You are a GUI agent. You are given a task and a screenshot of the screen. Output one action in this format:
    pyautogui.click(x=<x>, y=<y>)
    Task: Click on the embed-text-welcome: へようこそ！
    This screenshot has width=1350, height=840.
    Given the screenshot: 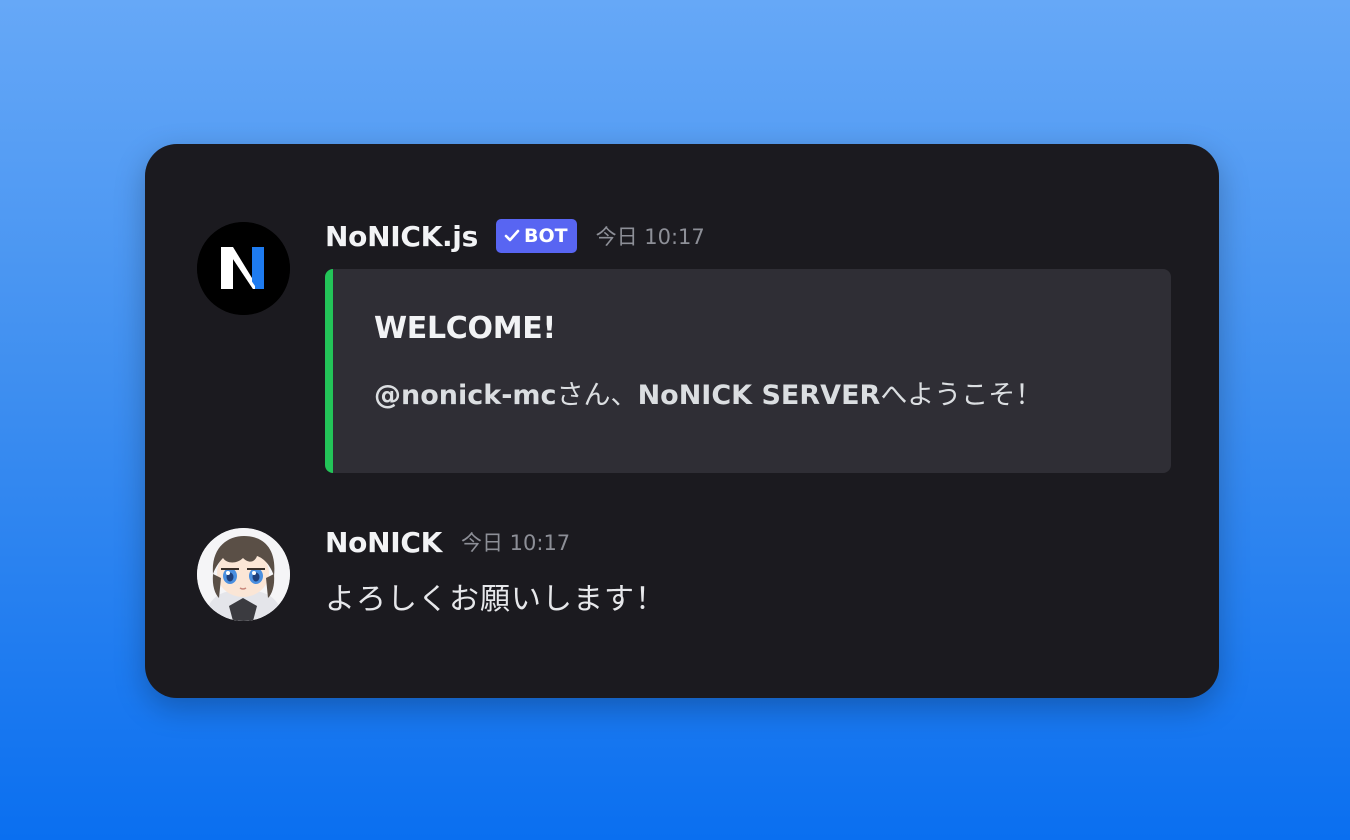 What is the action you would take?
    pyautogui.click(x=961, y=395)
    